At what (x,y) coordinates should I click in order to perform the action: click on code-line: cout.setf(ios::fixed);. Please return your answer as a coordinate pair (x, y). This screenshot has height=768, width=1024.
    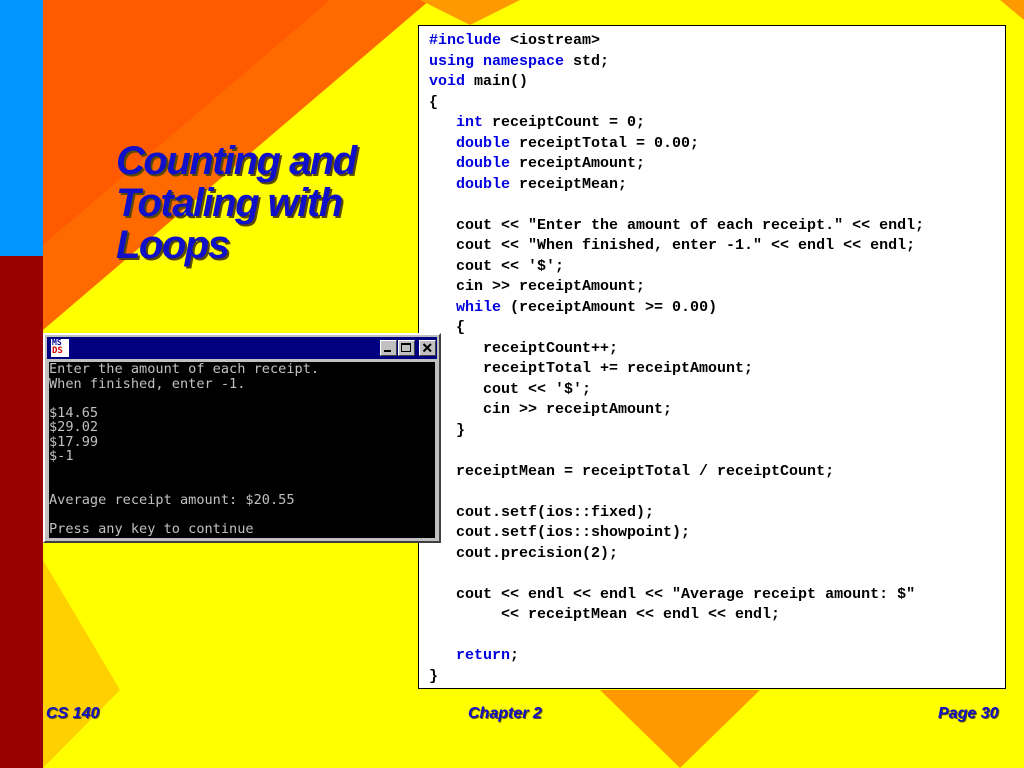
    Looking at the image, I should click on (717, 513).